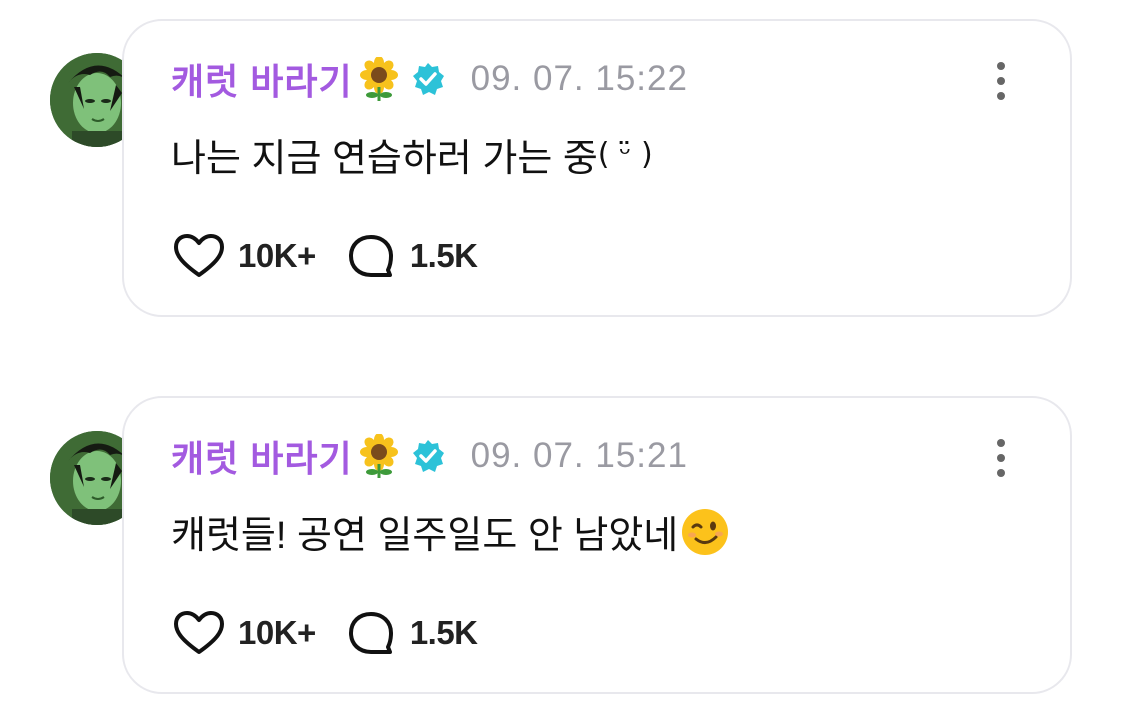  I want to click on post-text-main: 나는 지금 연습하러 가는 중, so click(384, 159).